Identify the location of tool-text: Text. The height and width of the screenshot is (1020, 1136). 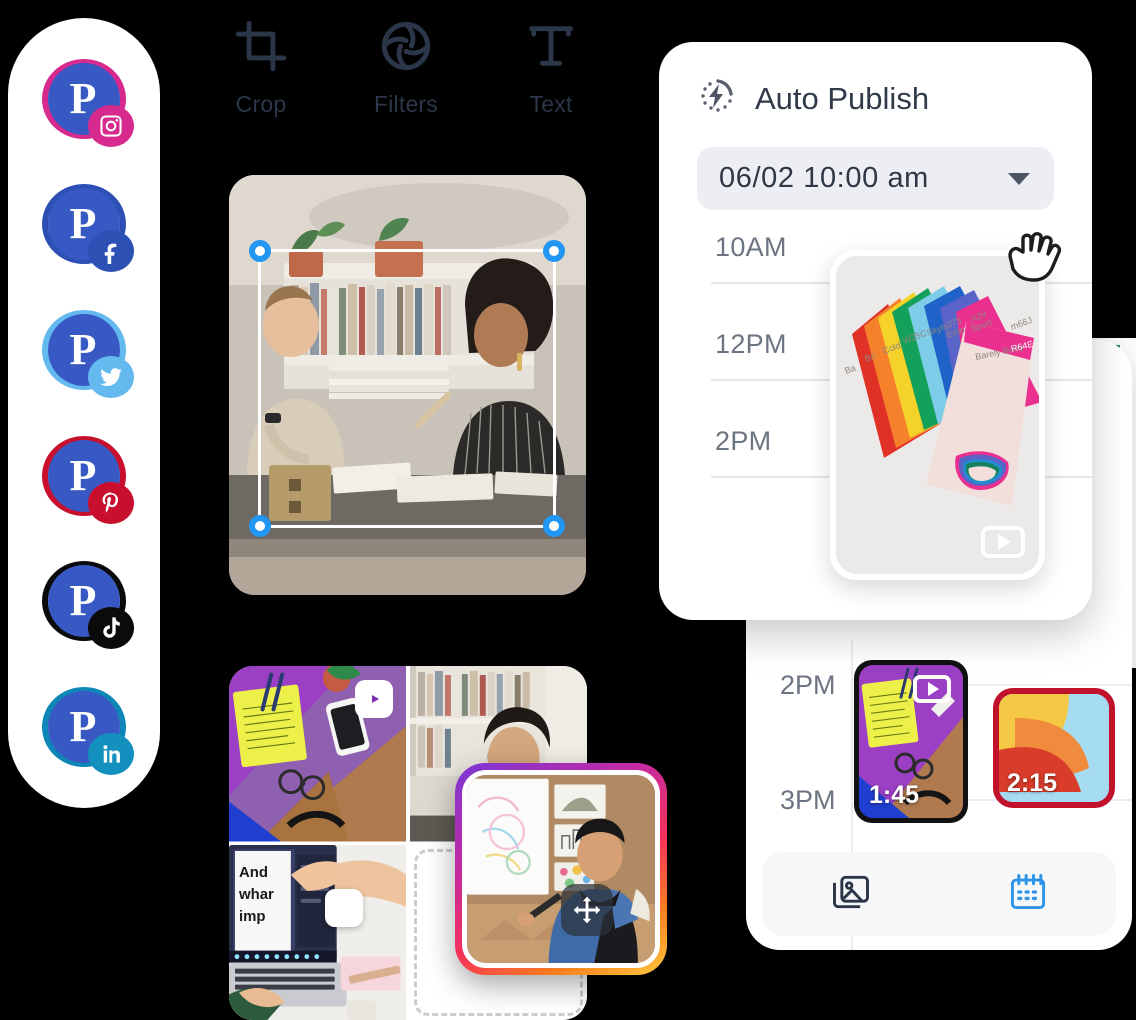
(551, 69).